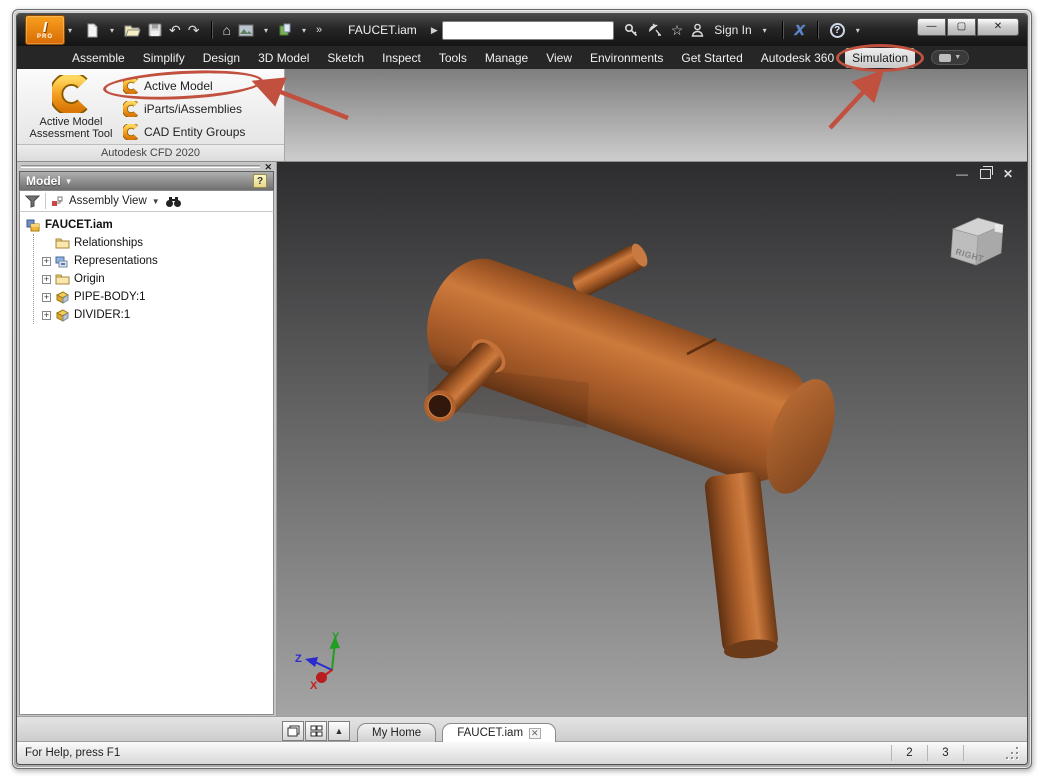  I want to click on ribbon-display-toggle: ▼, so click(950, 57).